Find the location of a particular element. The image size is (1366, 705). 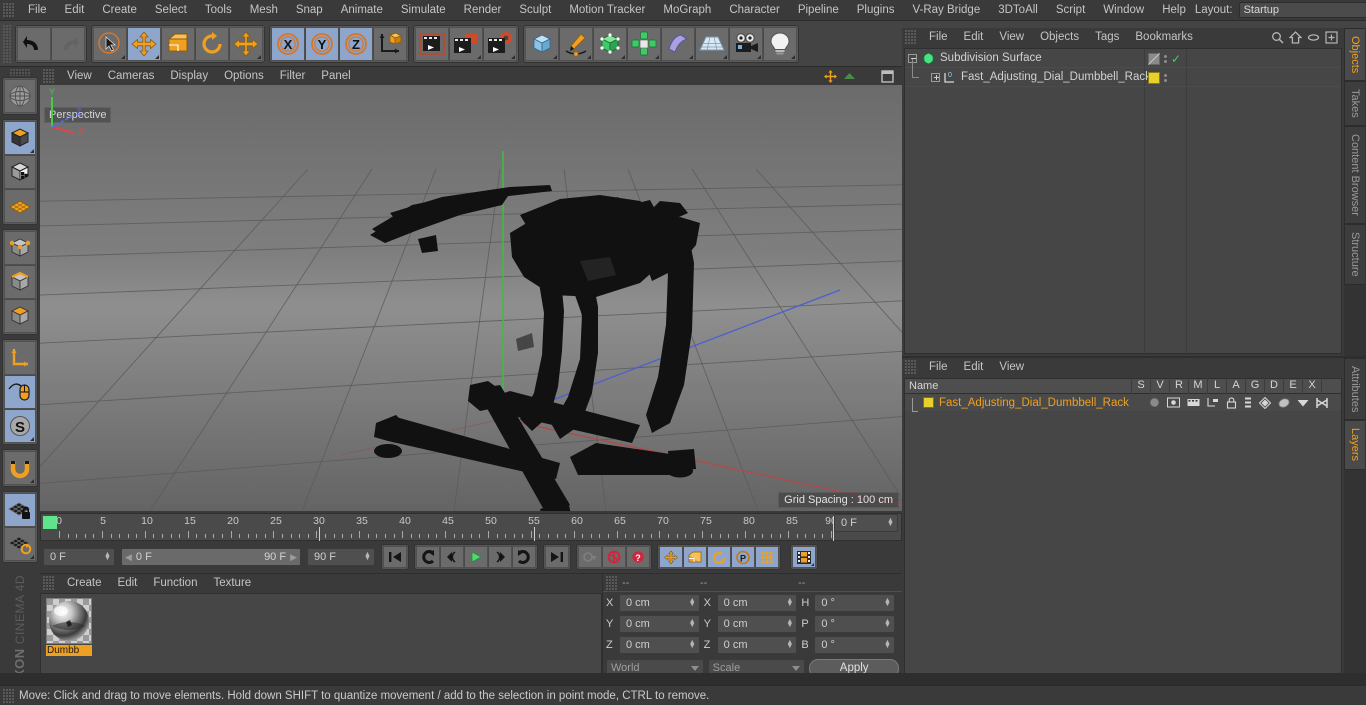

menu-file: File is located at coordinates (37, 10).